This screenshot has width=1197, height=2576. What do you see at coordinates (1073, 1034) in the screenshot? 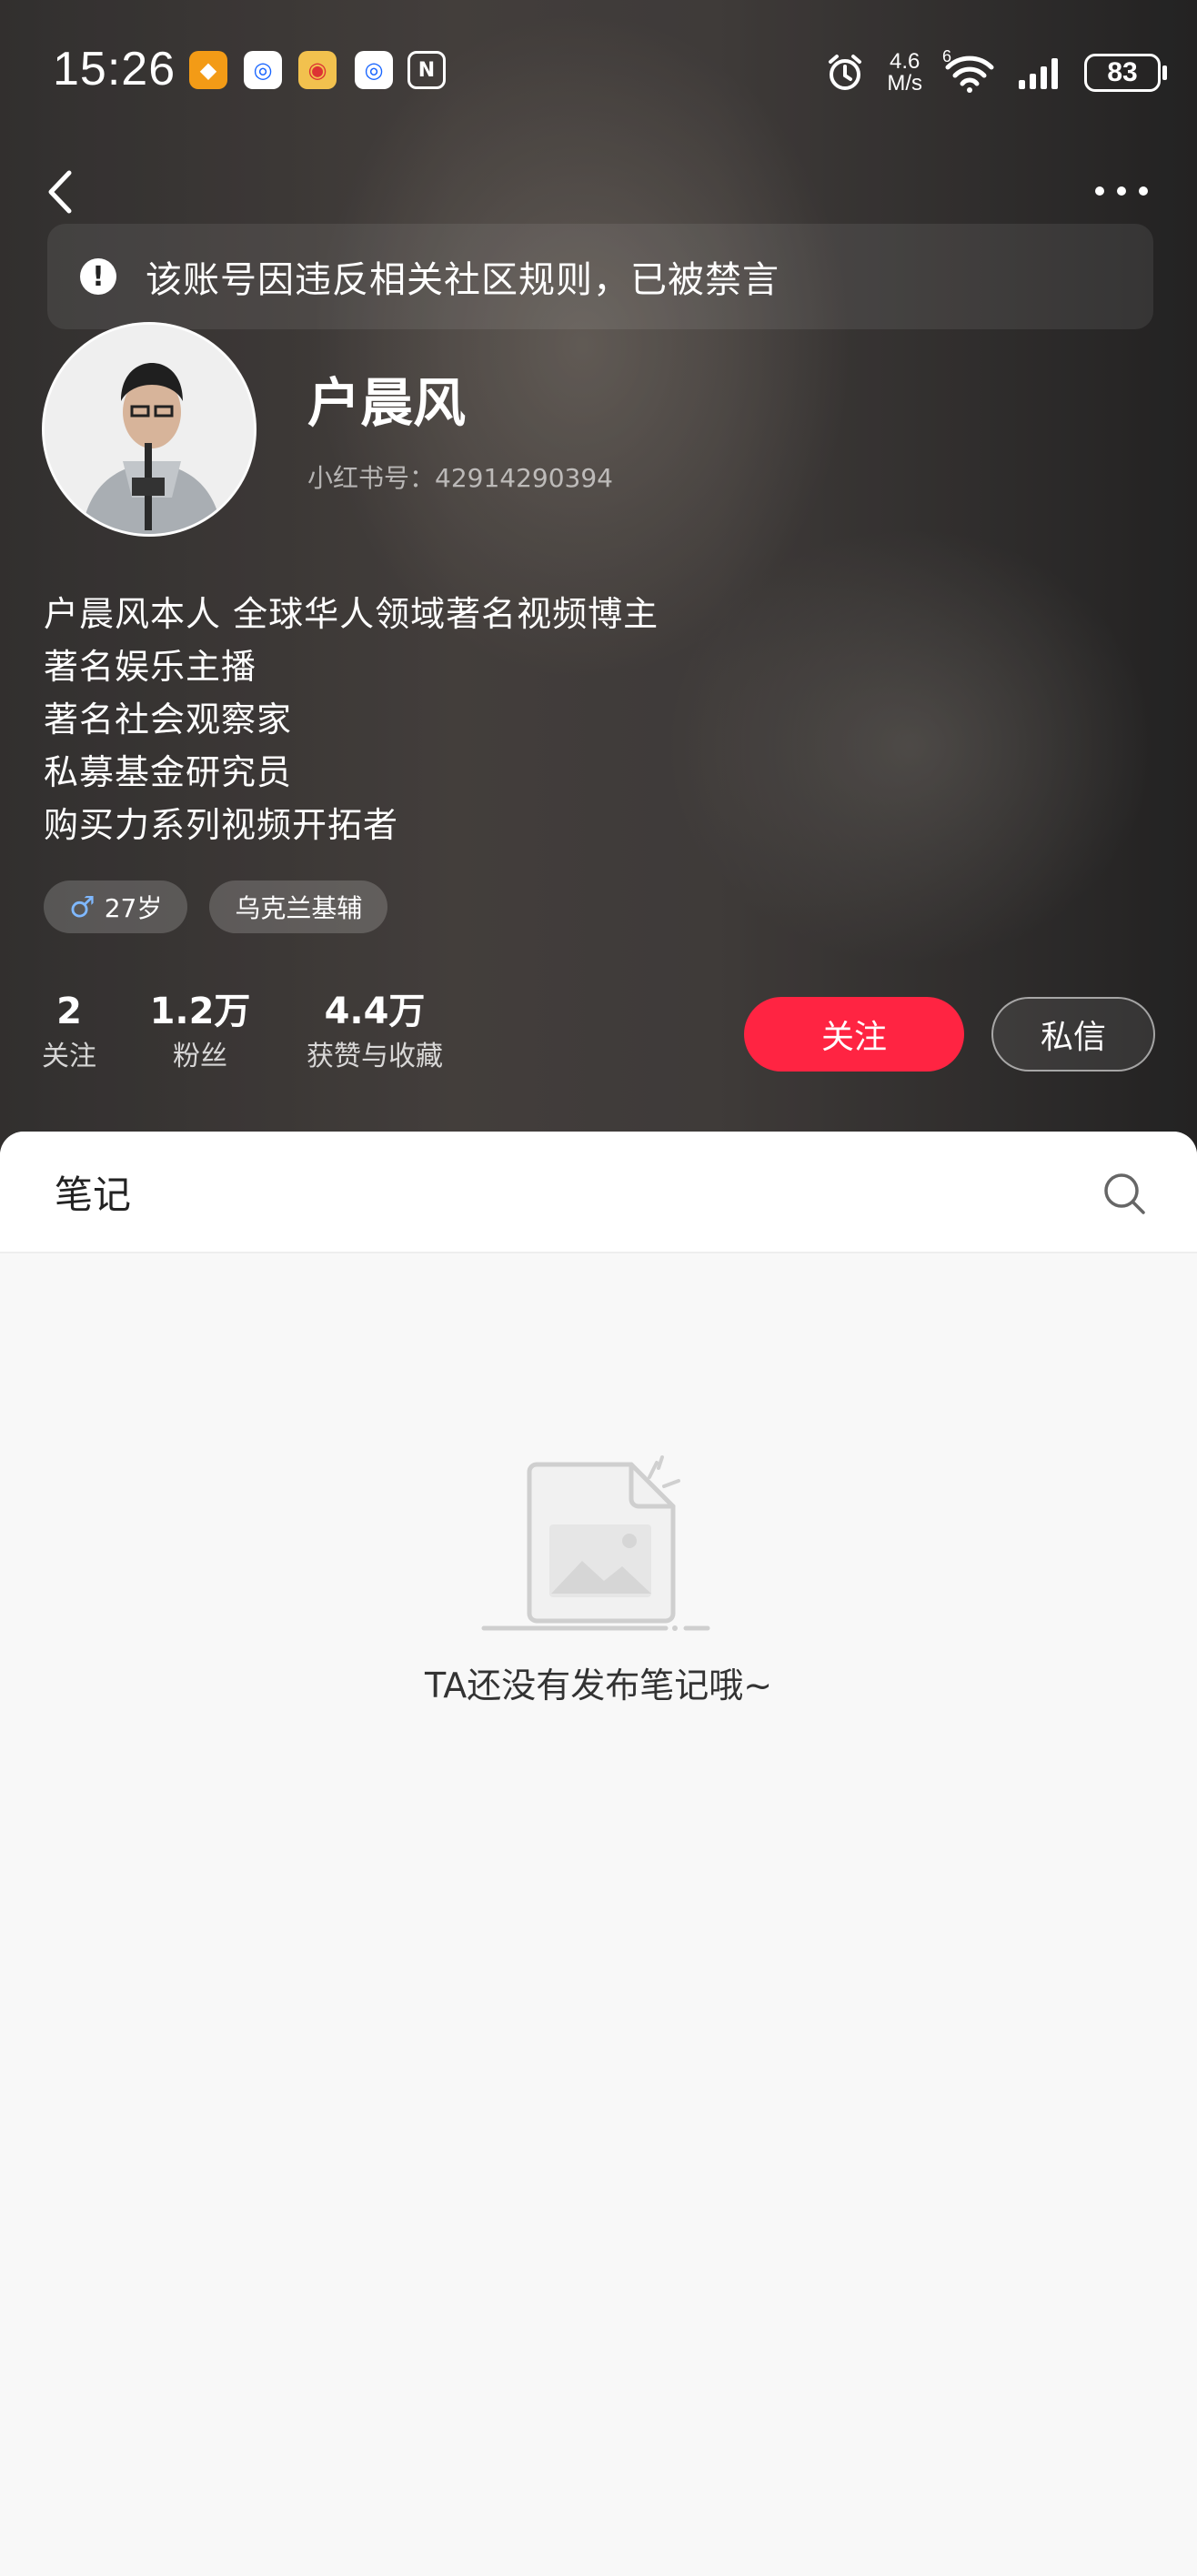
I see `message-button: 私信` at bounding box center [1073, 1034].